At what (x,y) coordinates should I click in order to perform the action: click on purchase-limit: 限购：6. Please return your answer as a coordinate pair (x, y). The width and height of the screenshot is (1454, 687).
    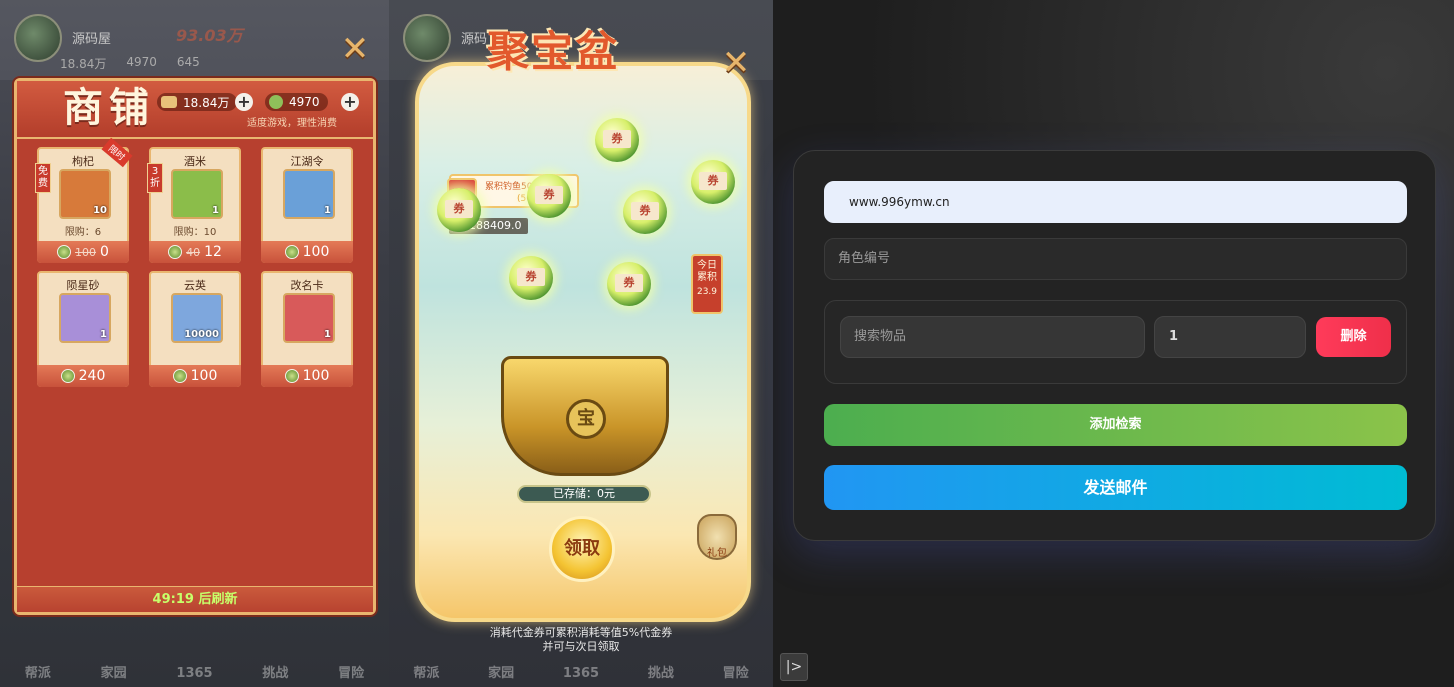
    Looking at the image, I should click on (83, 232).